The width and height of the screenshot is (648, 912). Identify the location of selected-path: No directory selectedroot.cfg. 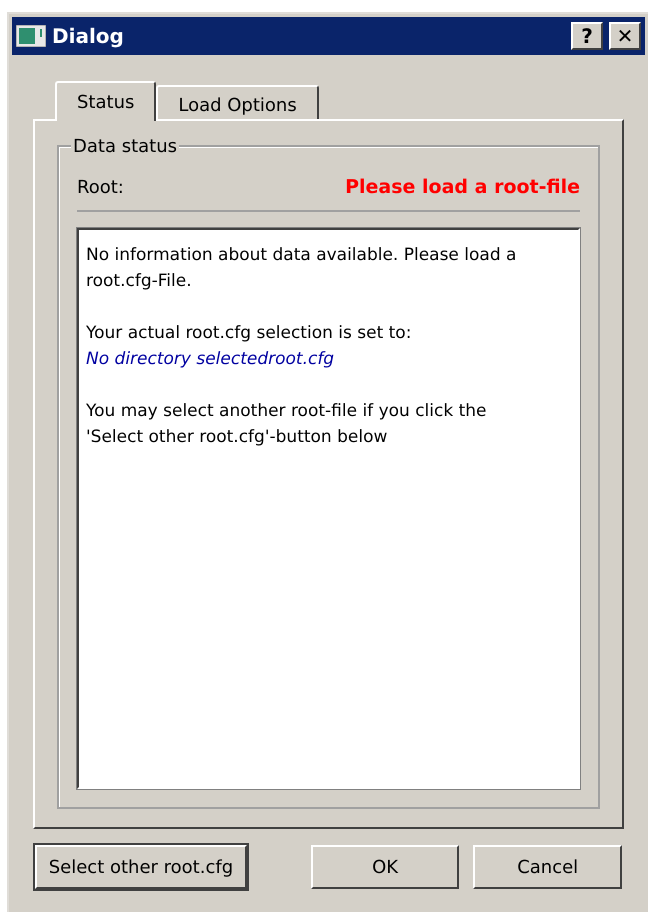
(211, 359).